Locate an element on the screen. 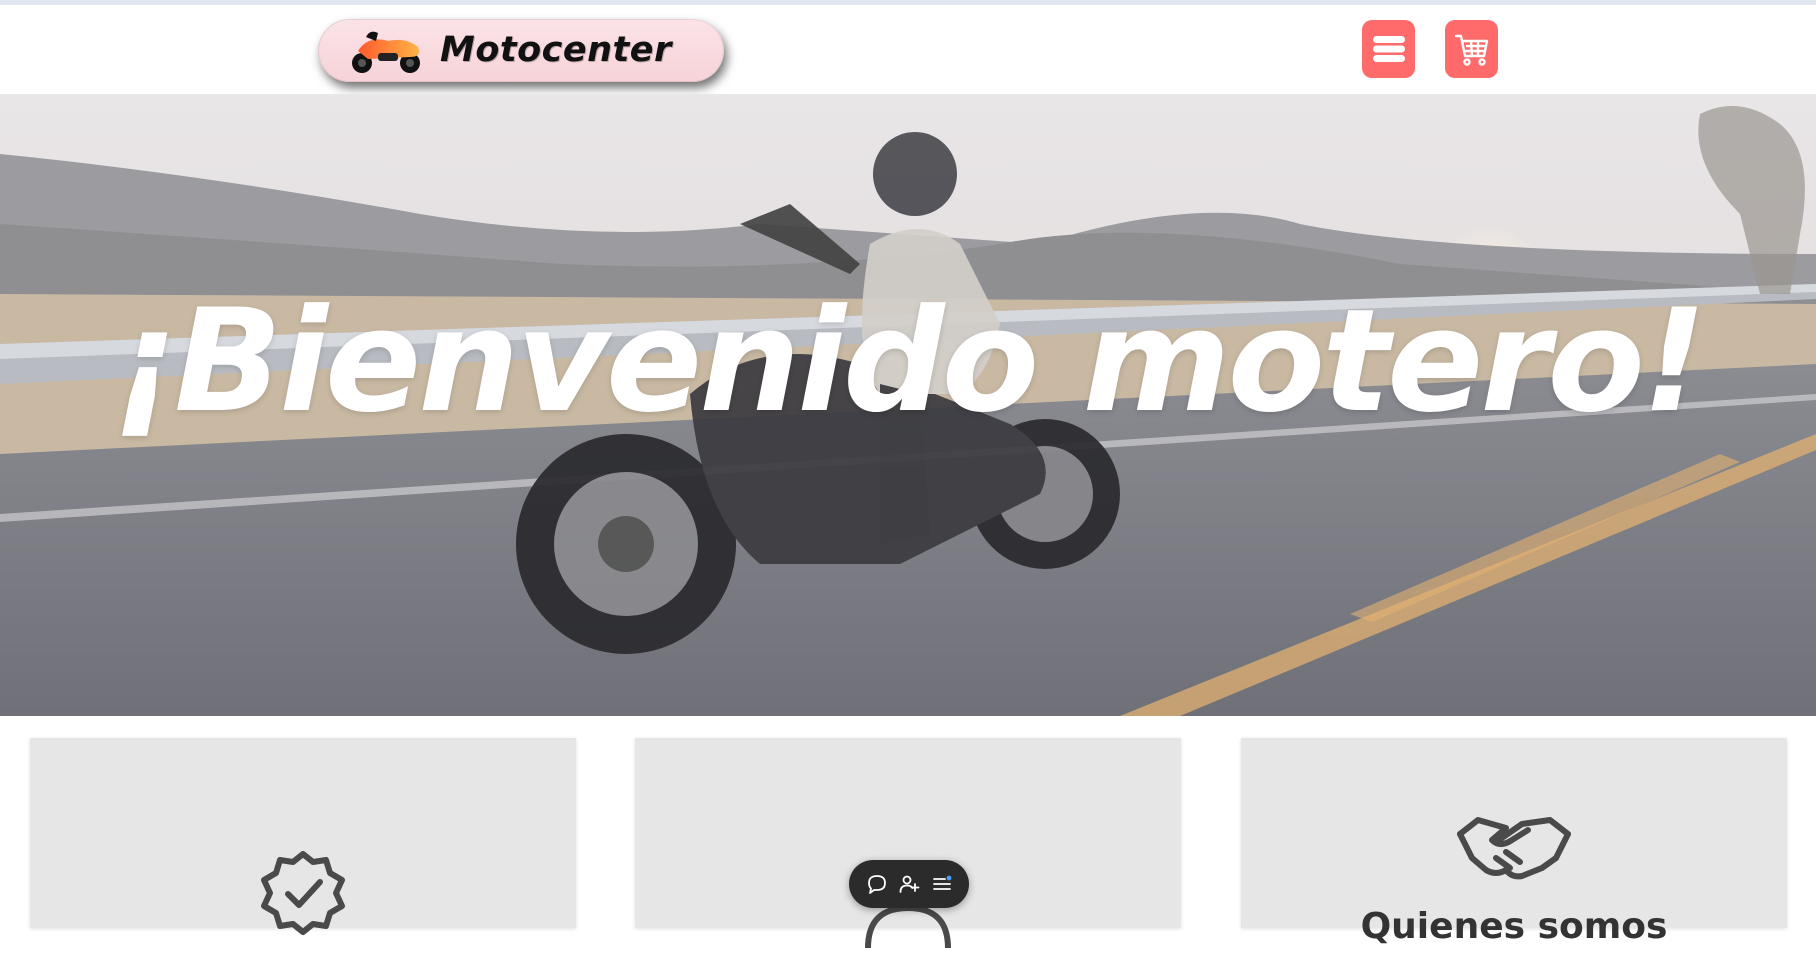  shopping-cart-icon is located at coordinates (1471, 50).